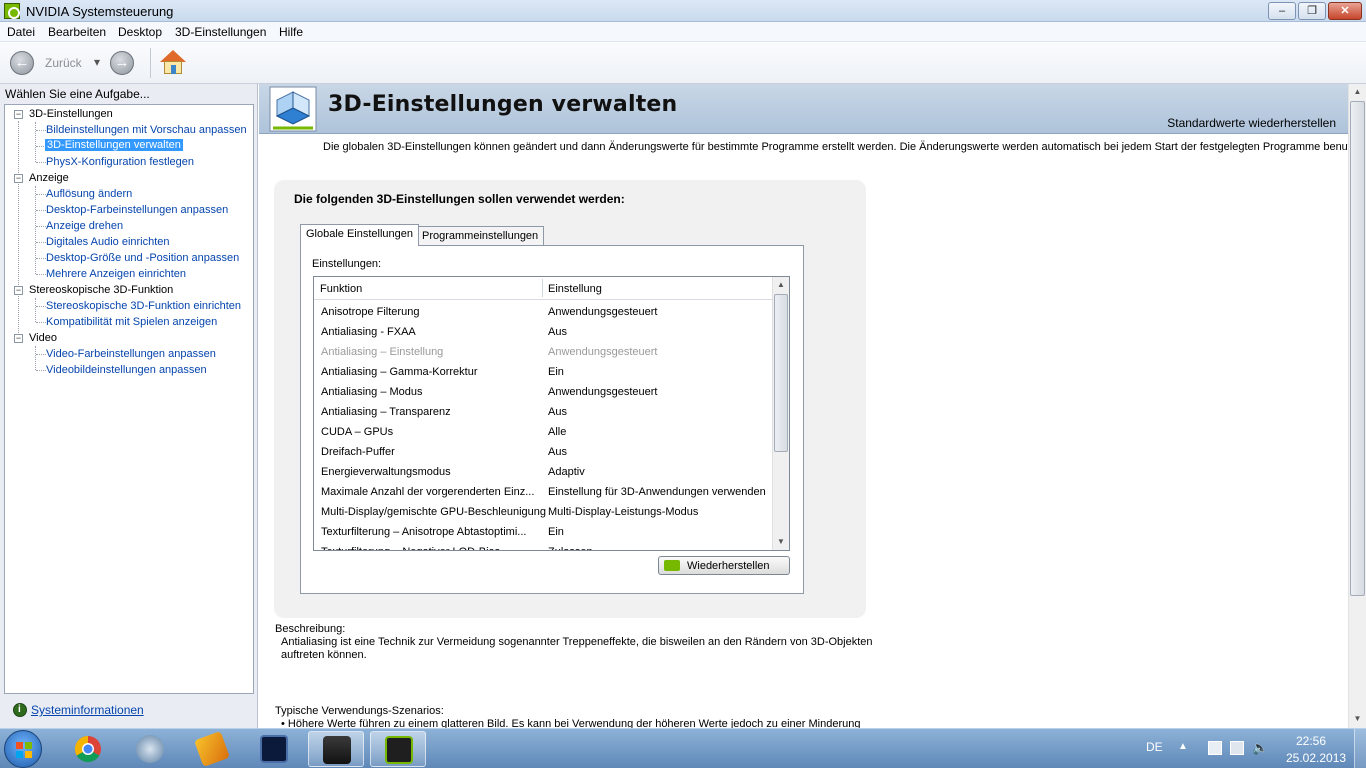 The width and height of the screenshot is (1366, 768). Describe the element at coordinates (22, 63) in the screenshot. I see `back-arrow-icon: ←` at that location.